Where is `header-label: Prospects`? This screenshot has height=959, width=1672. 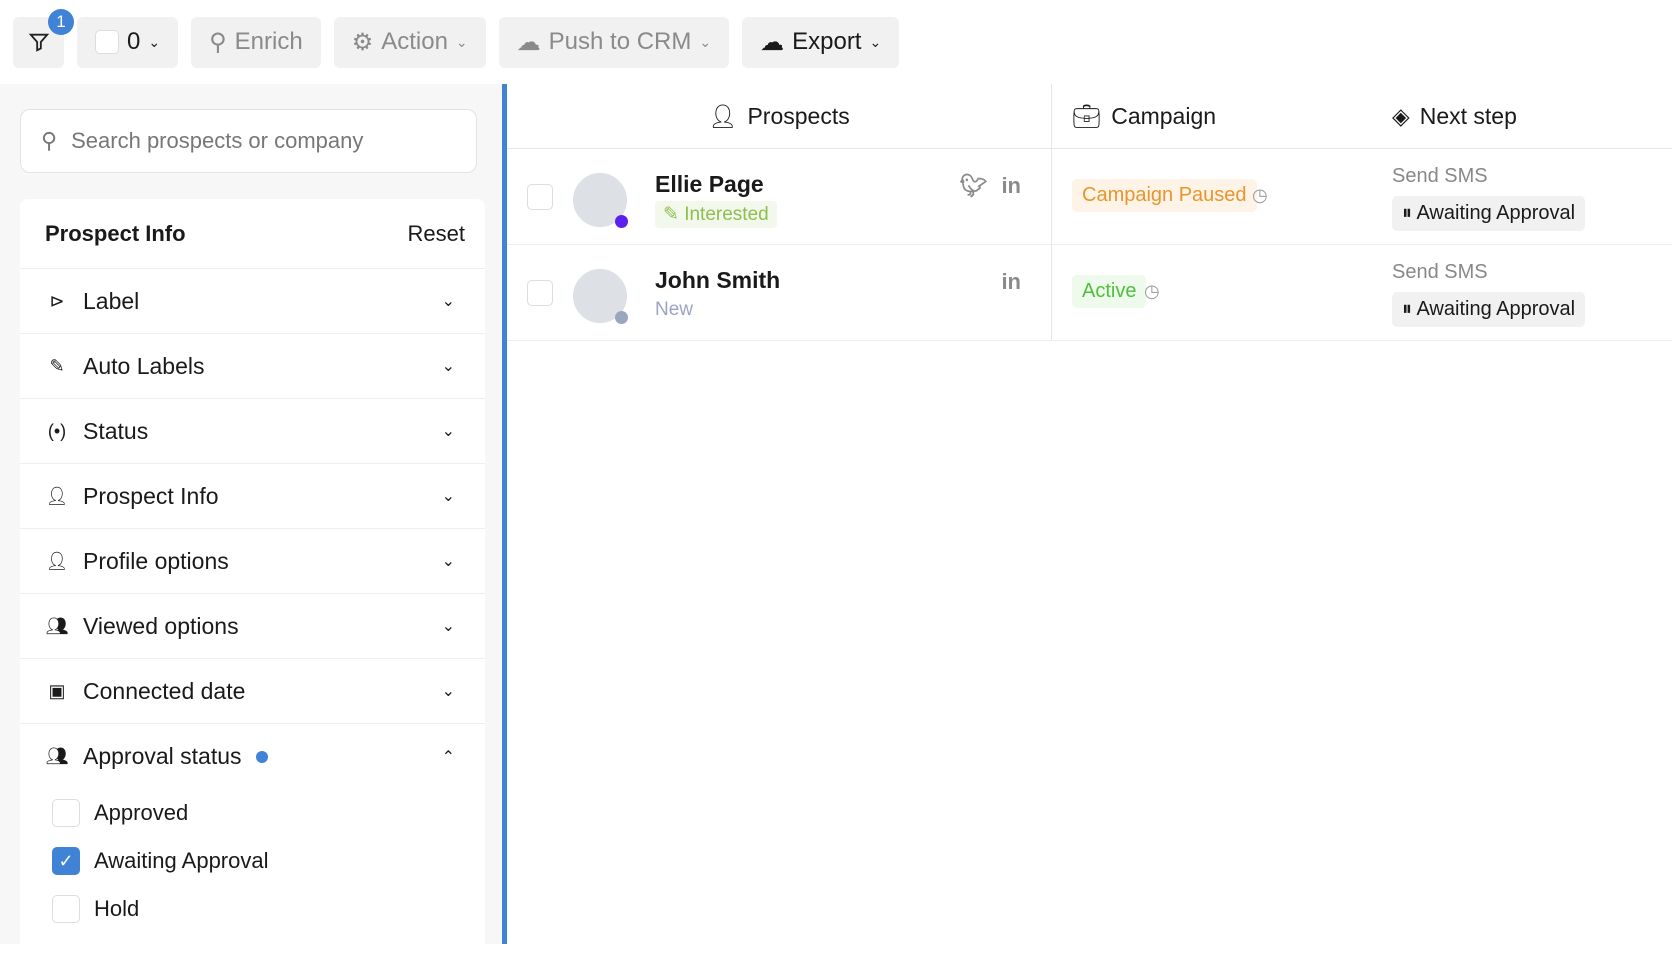
header-label: Prospects is located at coordinates (798, 115).